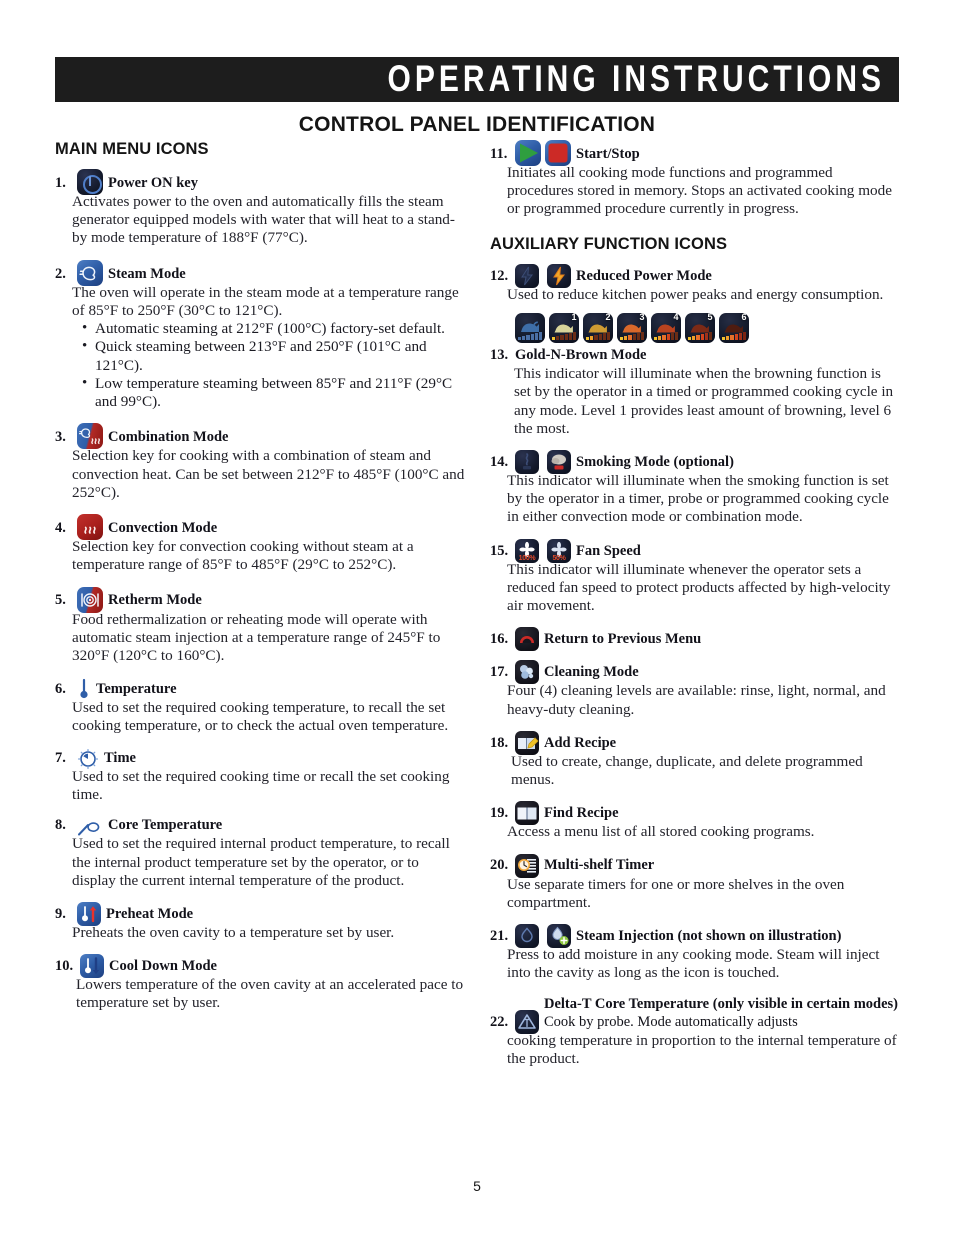 The width and height of the screenshot is (954, 1235). I want to click on gold-n-brown-level-1-icon: 1, so click(564, 327).